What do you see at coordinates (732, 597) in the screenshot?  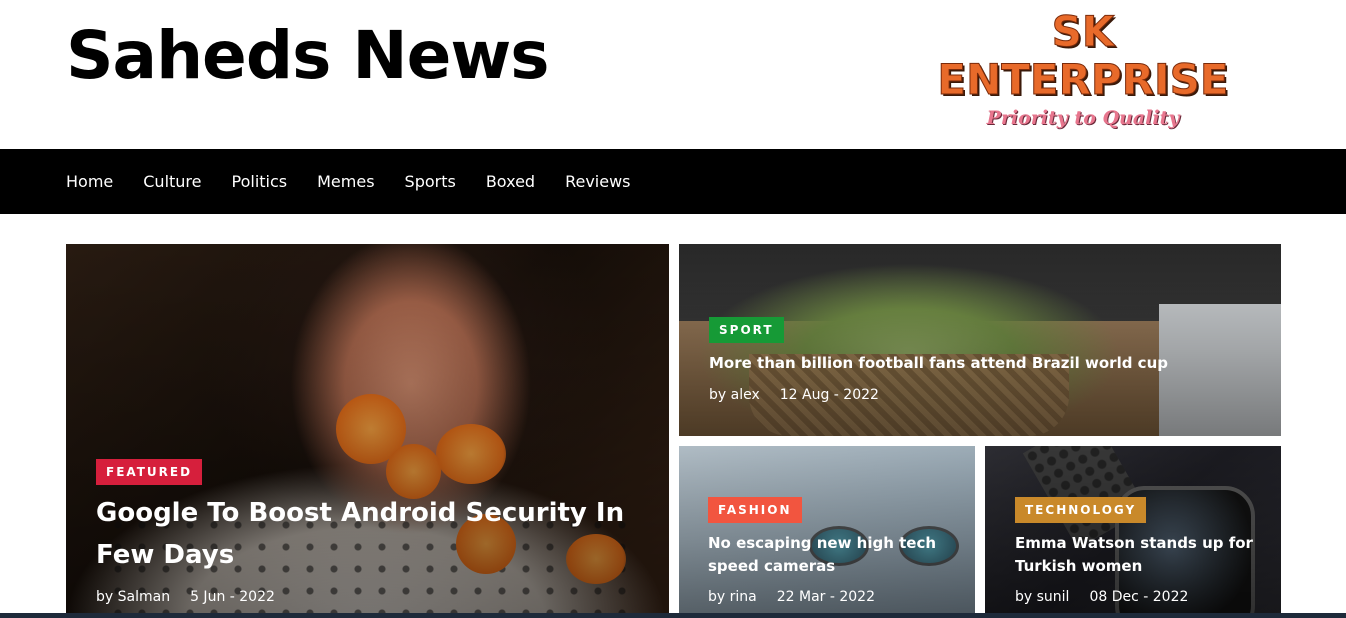 I see `post-author: by rina` at bounding box center [732, 597].